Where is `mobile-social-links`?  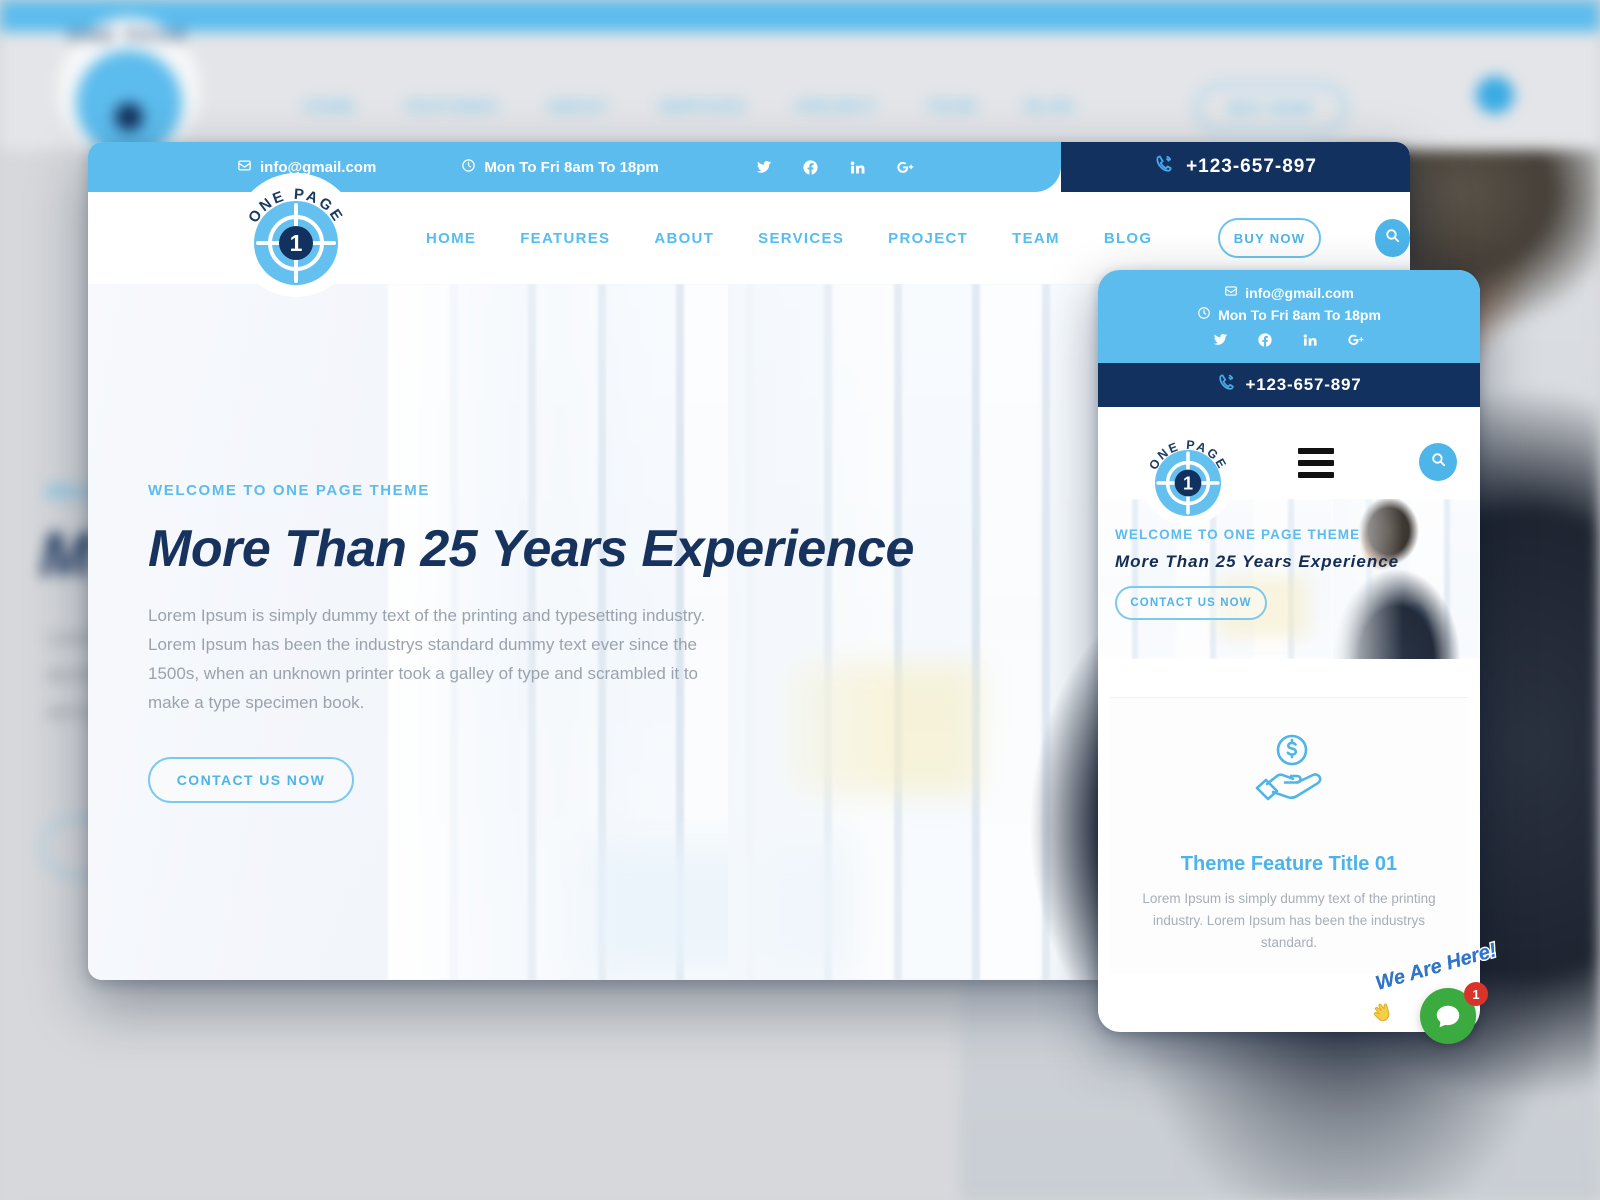
mobile-social-links is located at coordinates (1289, 342).